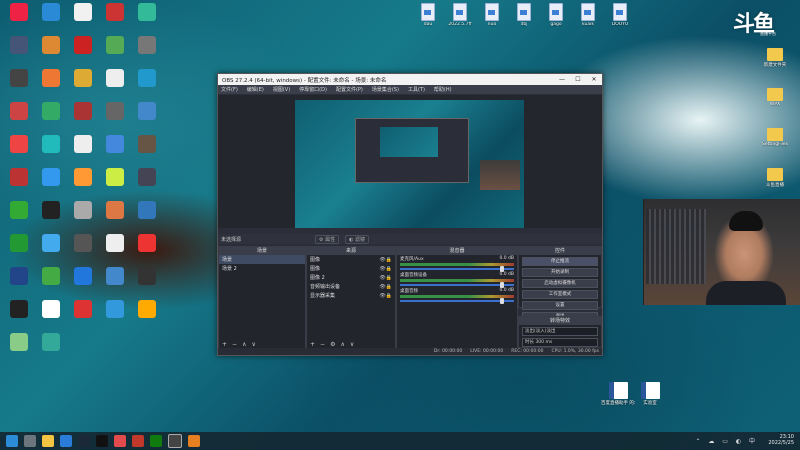  What do you see at coordinates (281, 89) in the screenshot?
I see `menu-view: 视图(V)` at bounding box center [281, 89].